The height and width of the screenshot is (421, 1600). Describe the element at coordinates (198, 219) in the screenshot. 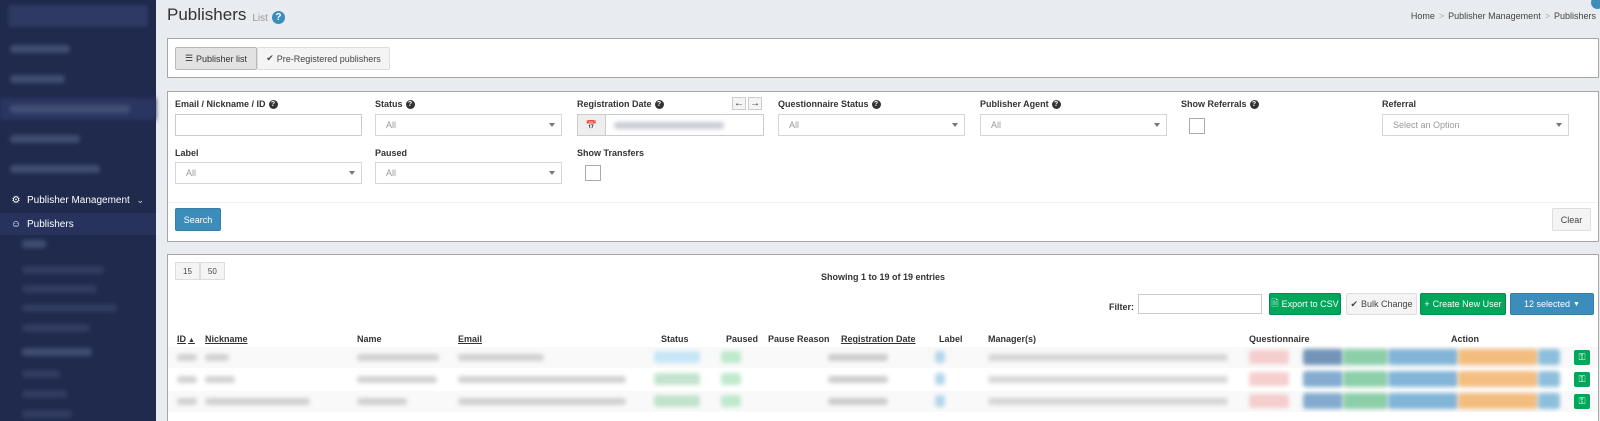

I see `search-button: Search` at that location.